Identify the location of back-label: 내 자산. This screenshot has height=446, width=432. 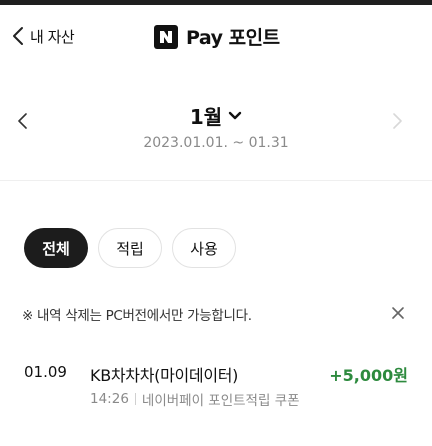
(52, 36).